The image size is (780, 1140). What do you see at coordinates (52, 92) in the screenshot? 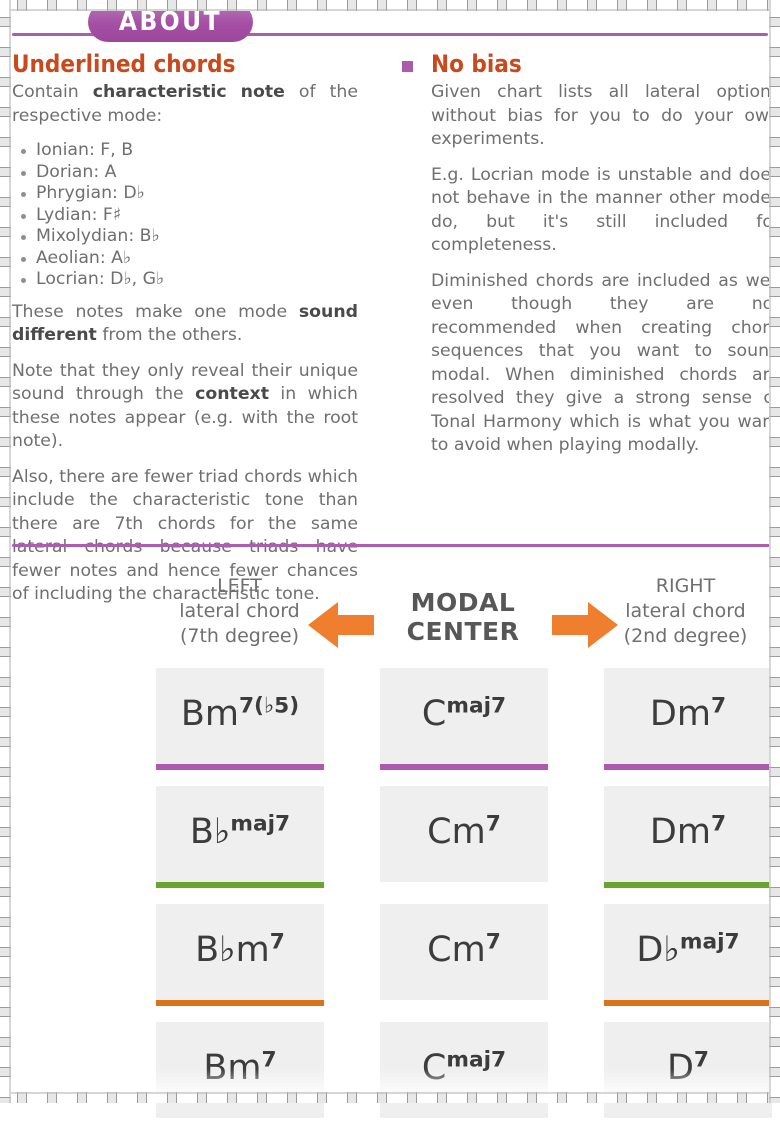
I see `intro-text-a: Contain` at bounding box center [52, 92].